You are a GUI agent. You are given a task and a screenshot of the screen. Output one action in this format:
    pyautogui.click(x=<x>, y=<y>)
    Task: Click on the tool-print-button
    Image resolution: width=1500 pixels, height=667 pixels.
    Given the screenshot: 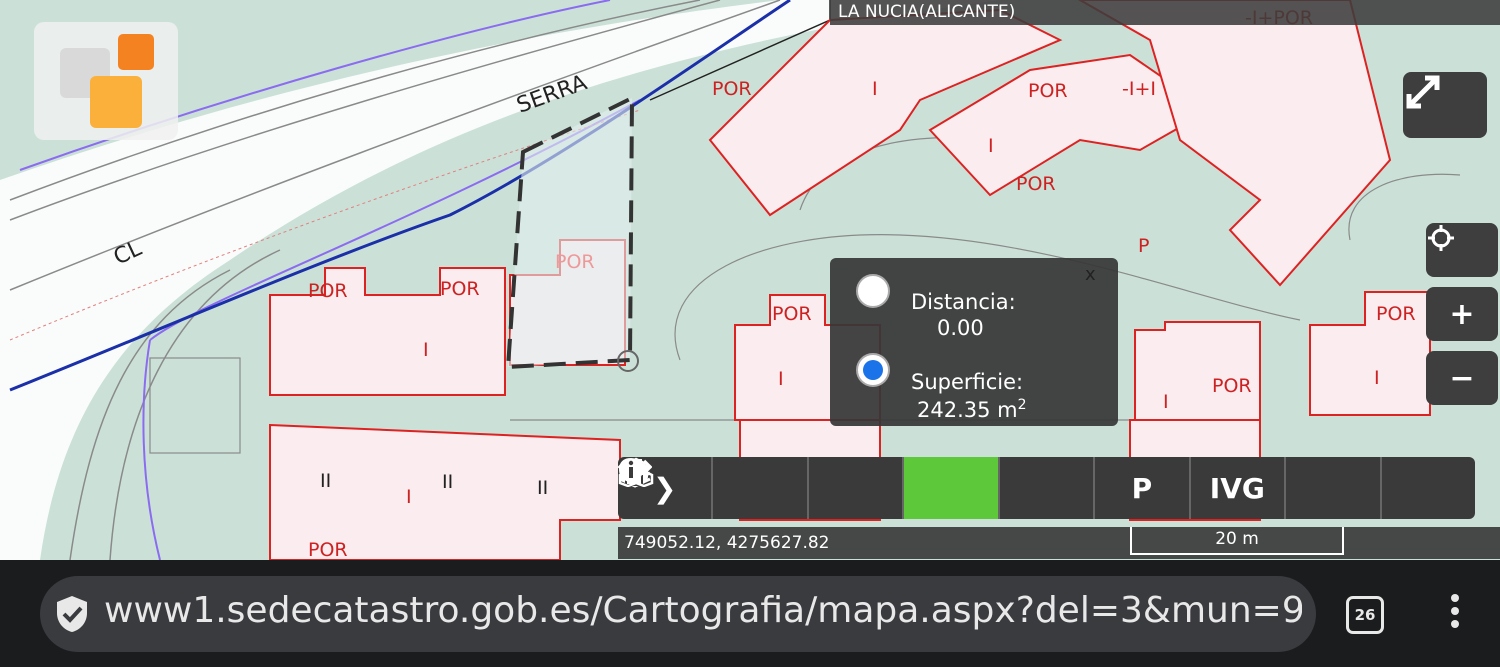 What is the action you would take?
    pyautogui.click(x=858, y=488)
    